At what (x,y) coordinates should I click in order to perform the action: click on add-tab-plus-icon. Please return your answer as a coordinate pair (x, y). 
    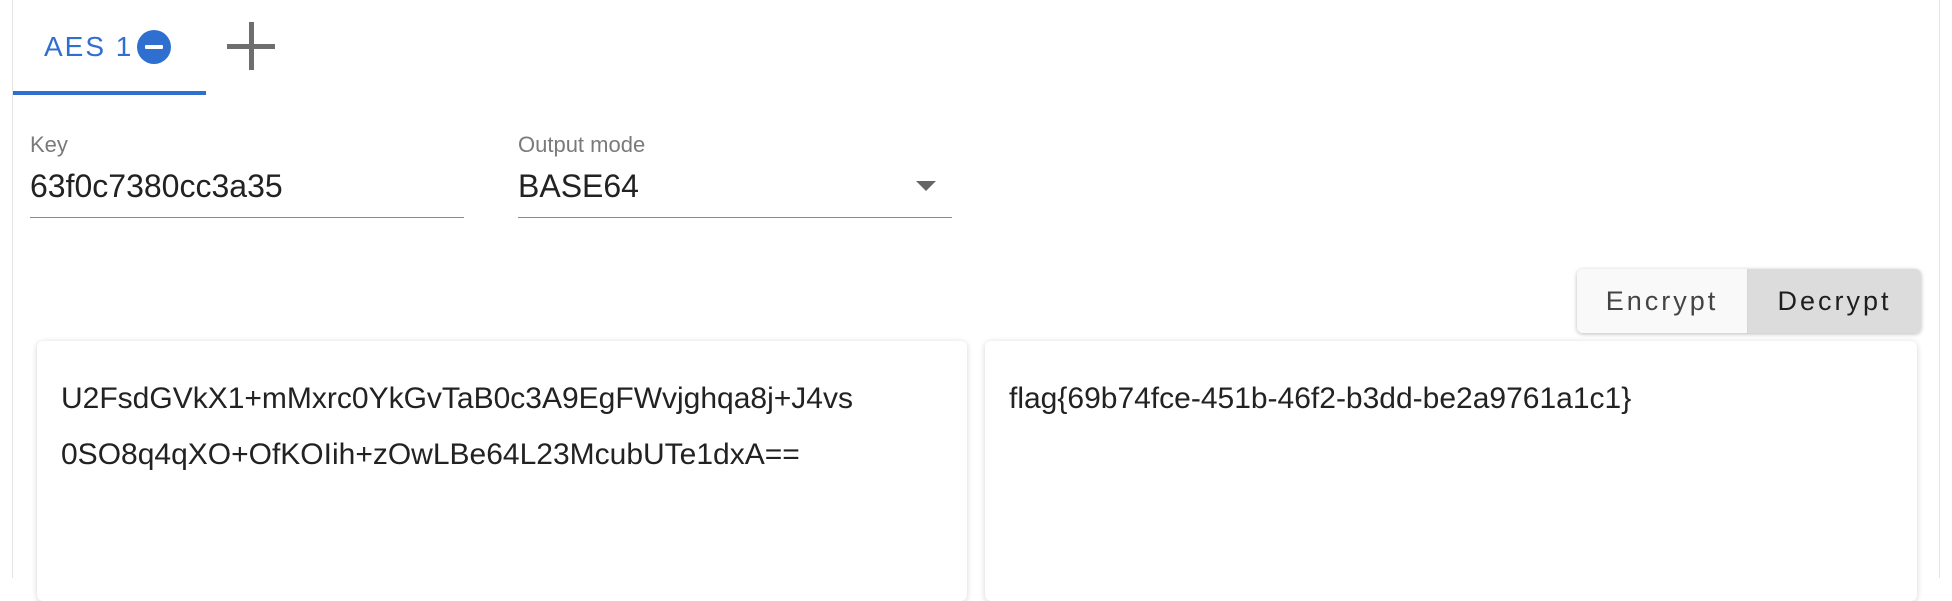
    Looking at the image, I should click on (251, 46).